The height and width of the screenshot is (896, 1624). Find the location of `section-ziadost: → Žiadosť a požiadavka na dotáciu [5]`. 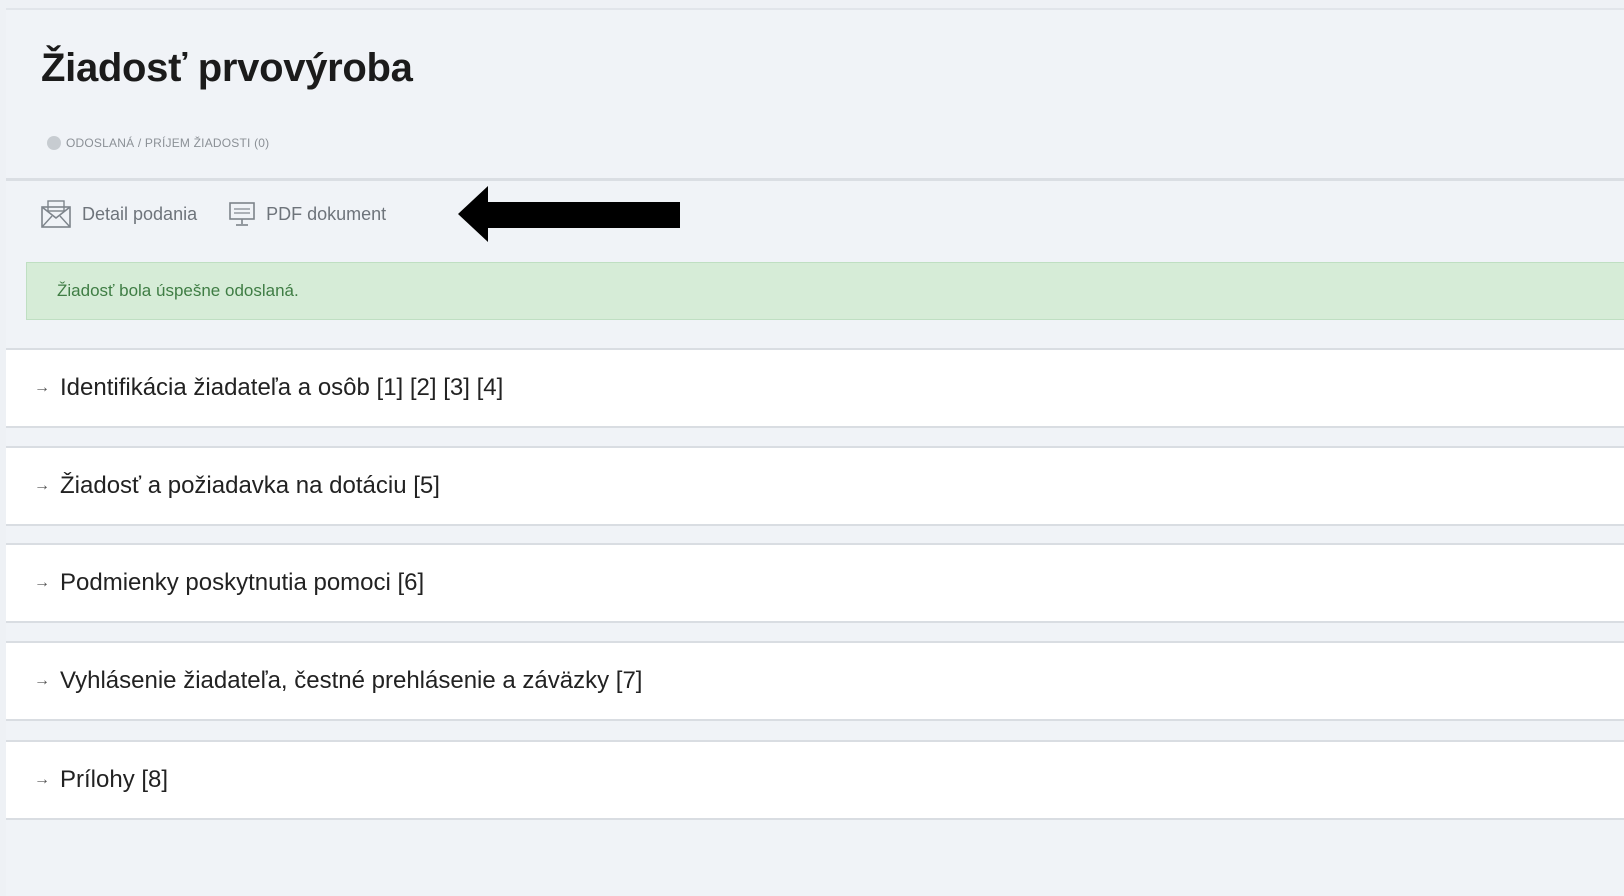

section-ziadost: → Žiadosť a požiadavka na dotáciu [5] is located at coordinates (815, 486).